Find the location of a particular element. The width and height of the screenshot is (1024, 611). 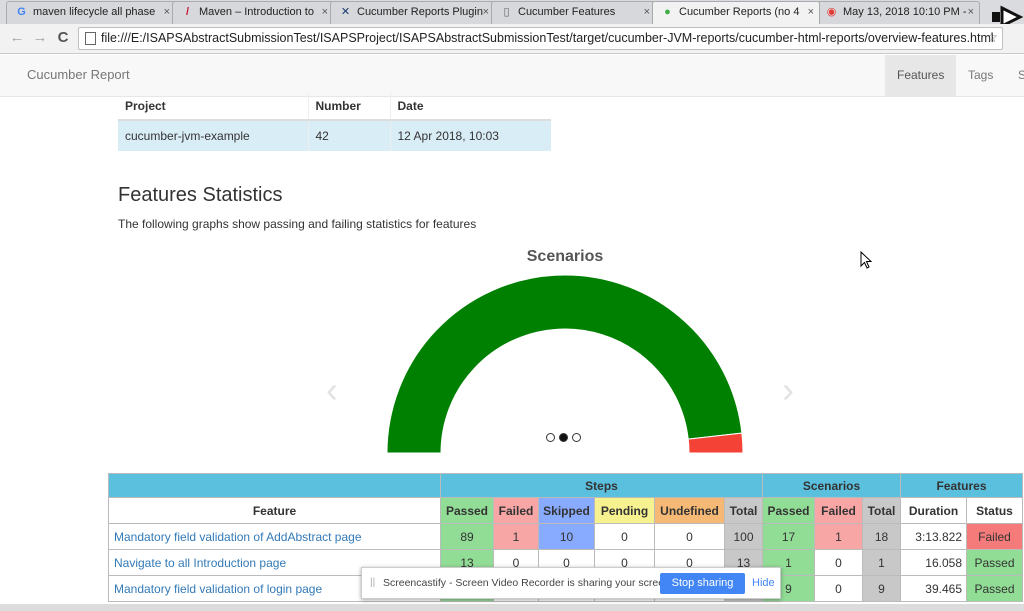

nav-link-tags: Tags is located at coordinates (980, 75).